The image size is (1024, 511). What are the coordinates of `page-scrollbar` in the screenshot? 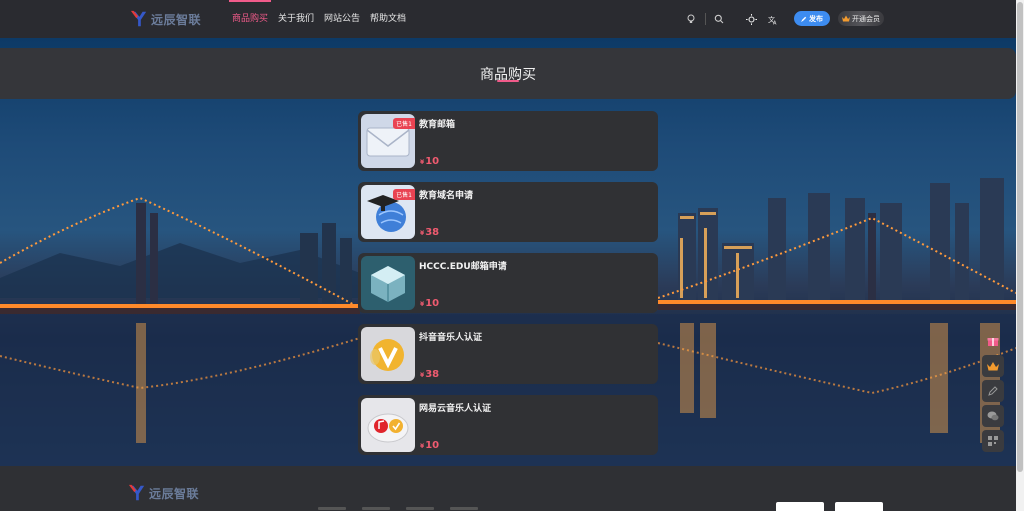 It's located at (1020, 255).